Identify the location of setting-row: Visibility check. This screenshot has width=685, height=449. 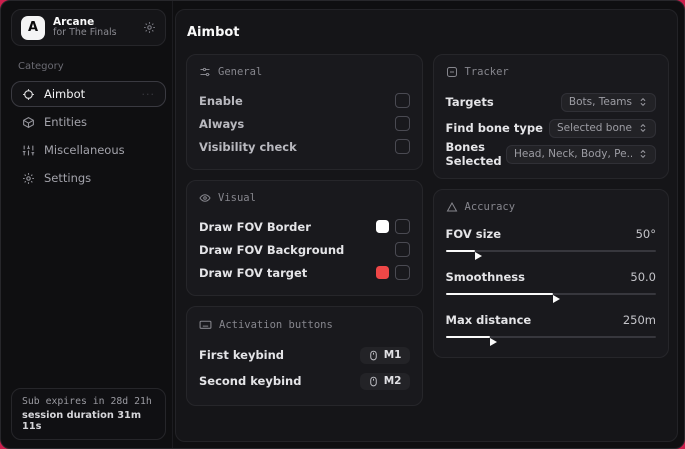
(304, 146).